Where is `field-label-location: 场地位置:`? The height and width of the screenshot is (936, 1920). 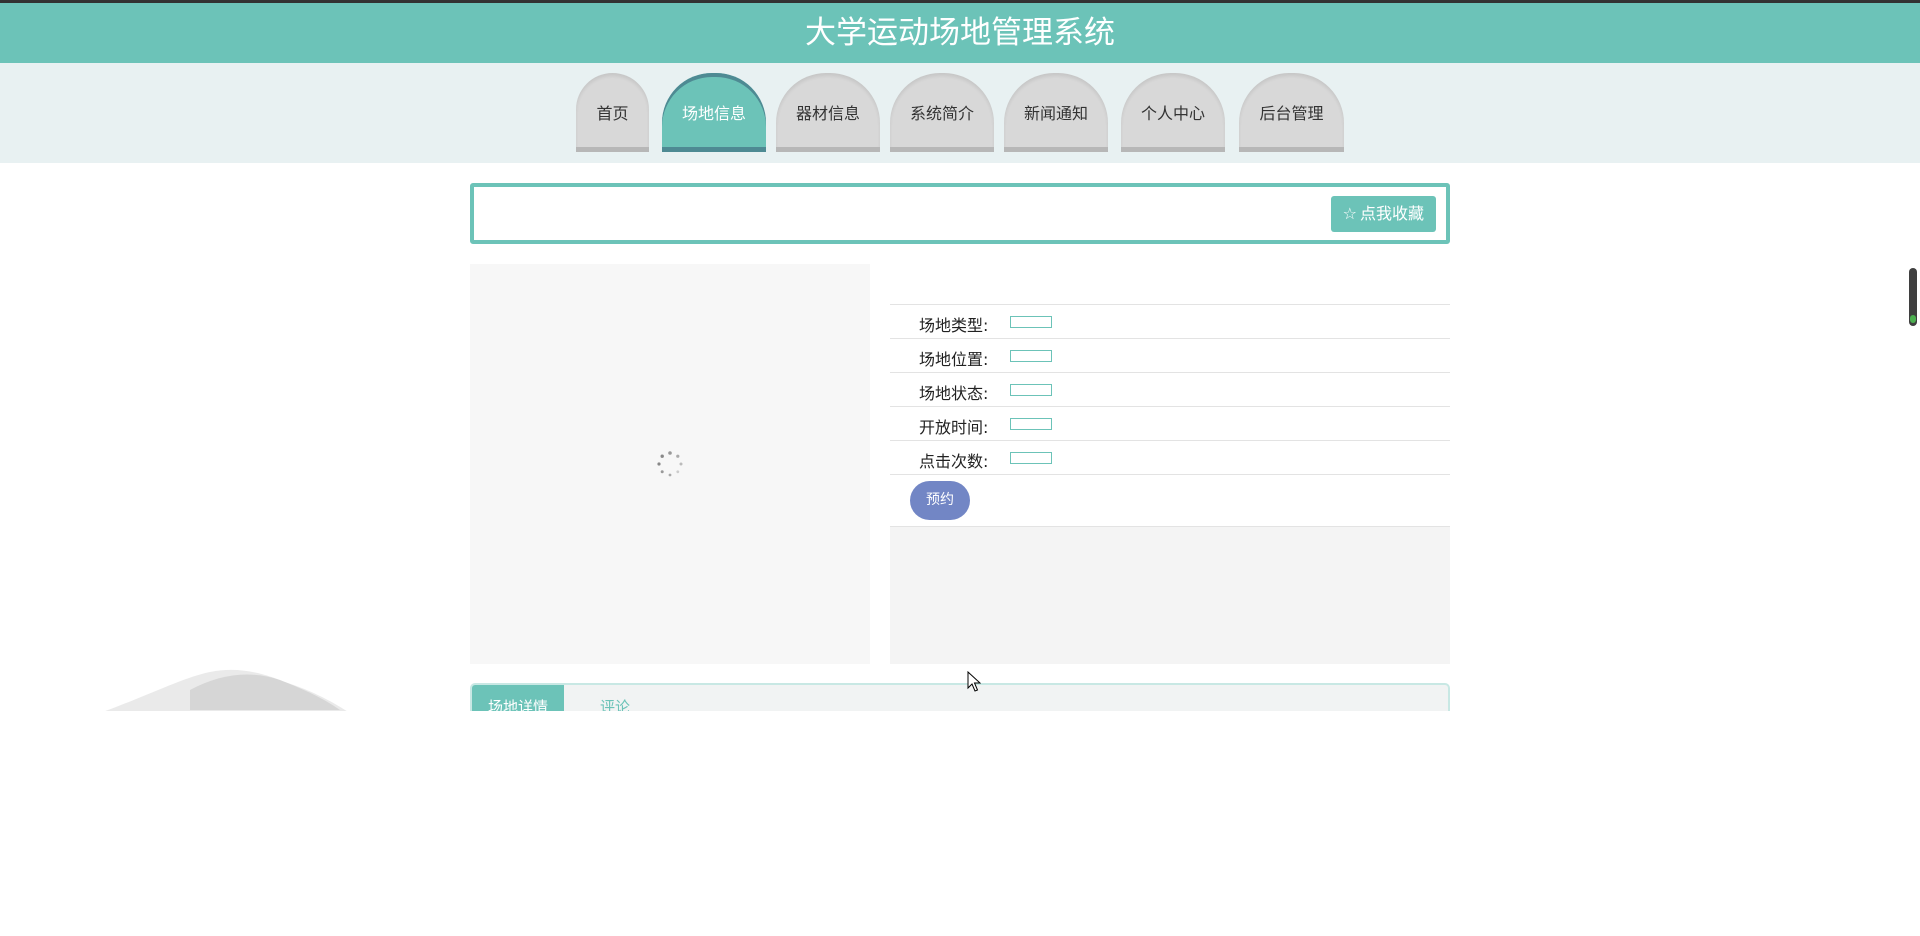 field-label-location: 场地位置: is located at coordinates (954, 359).